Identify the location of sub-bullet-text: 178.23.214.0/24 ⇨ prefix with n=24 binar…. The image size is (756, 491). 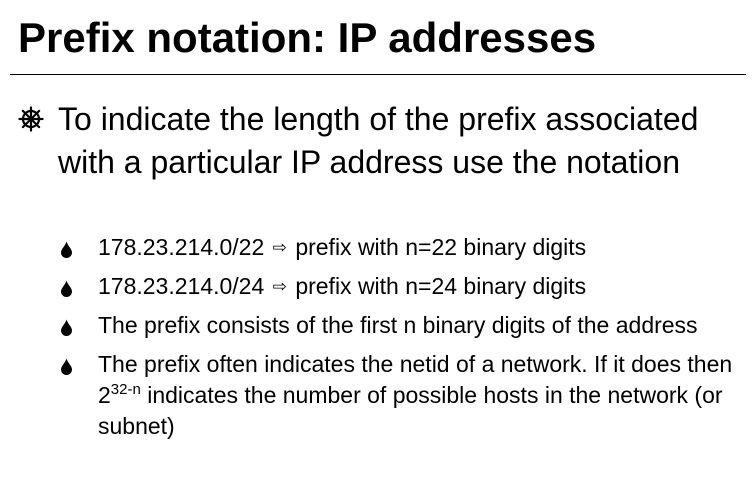
(419, 286).